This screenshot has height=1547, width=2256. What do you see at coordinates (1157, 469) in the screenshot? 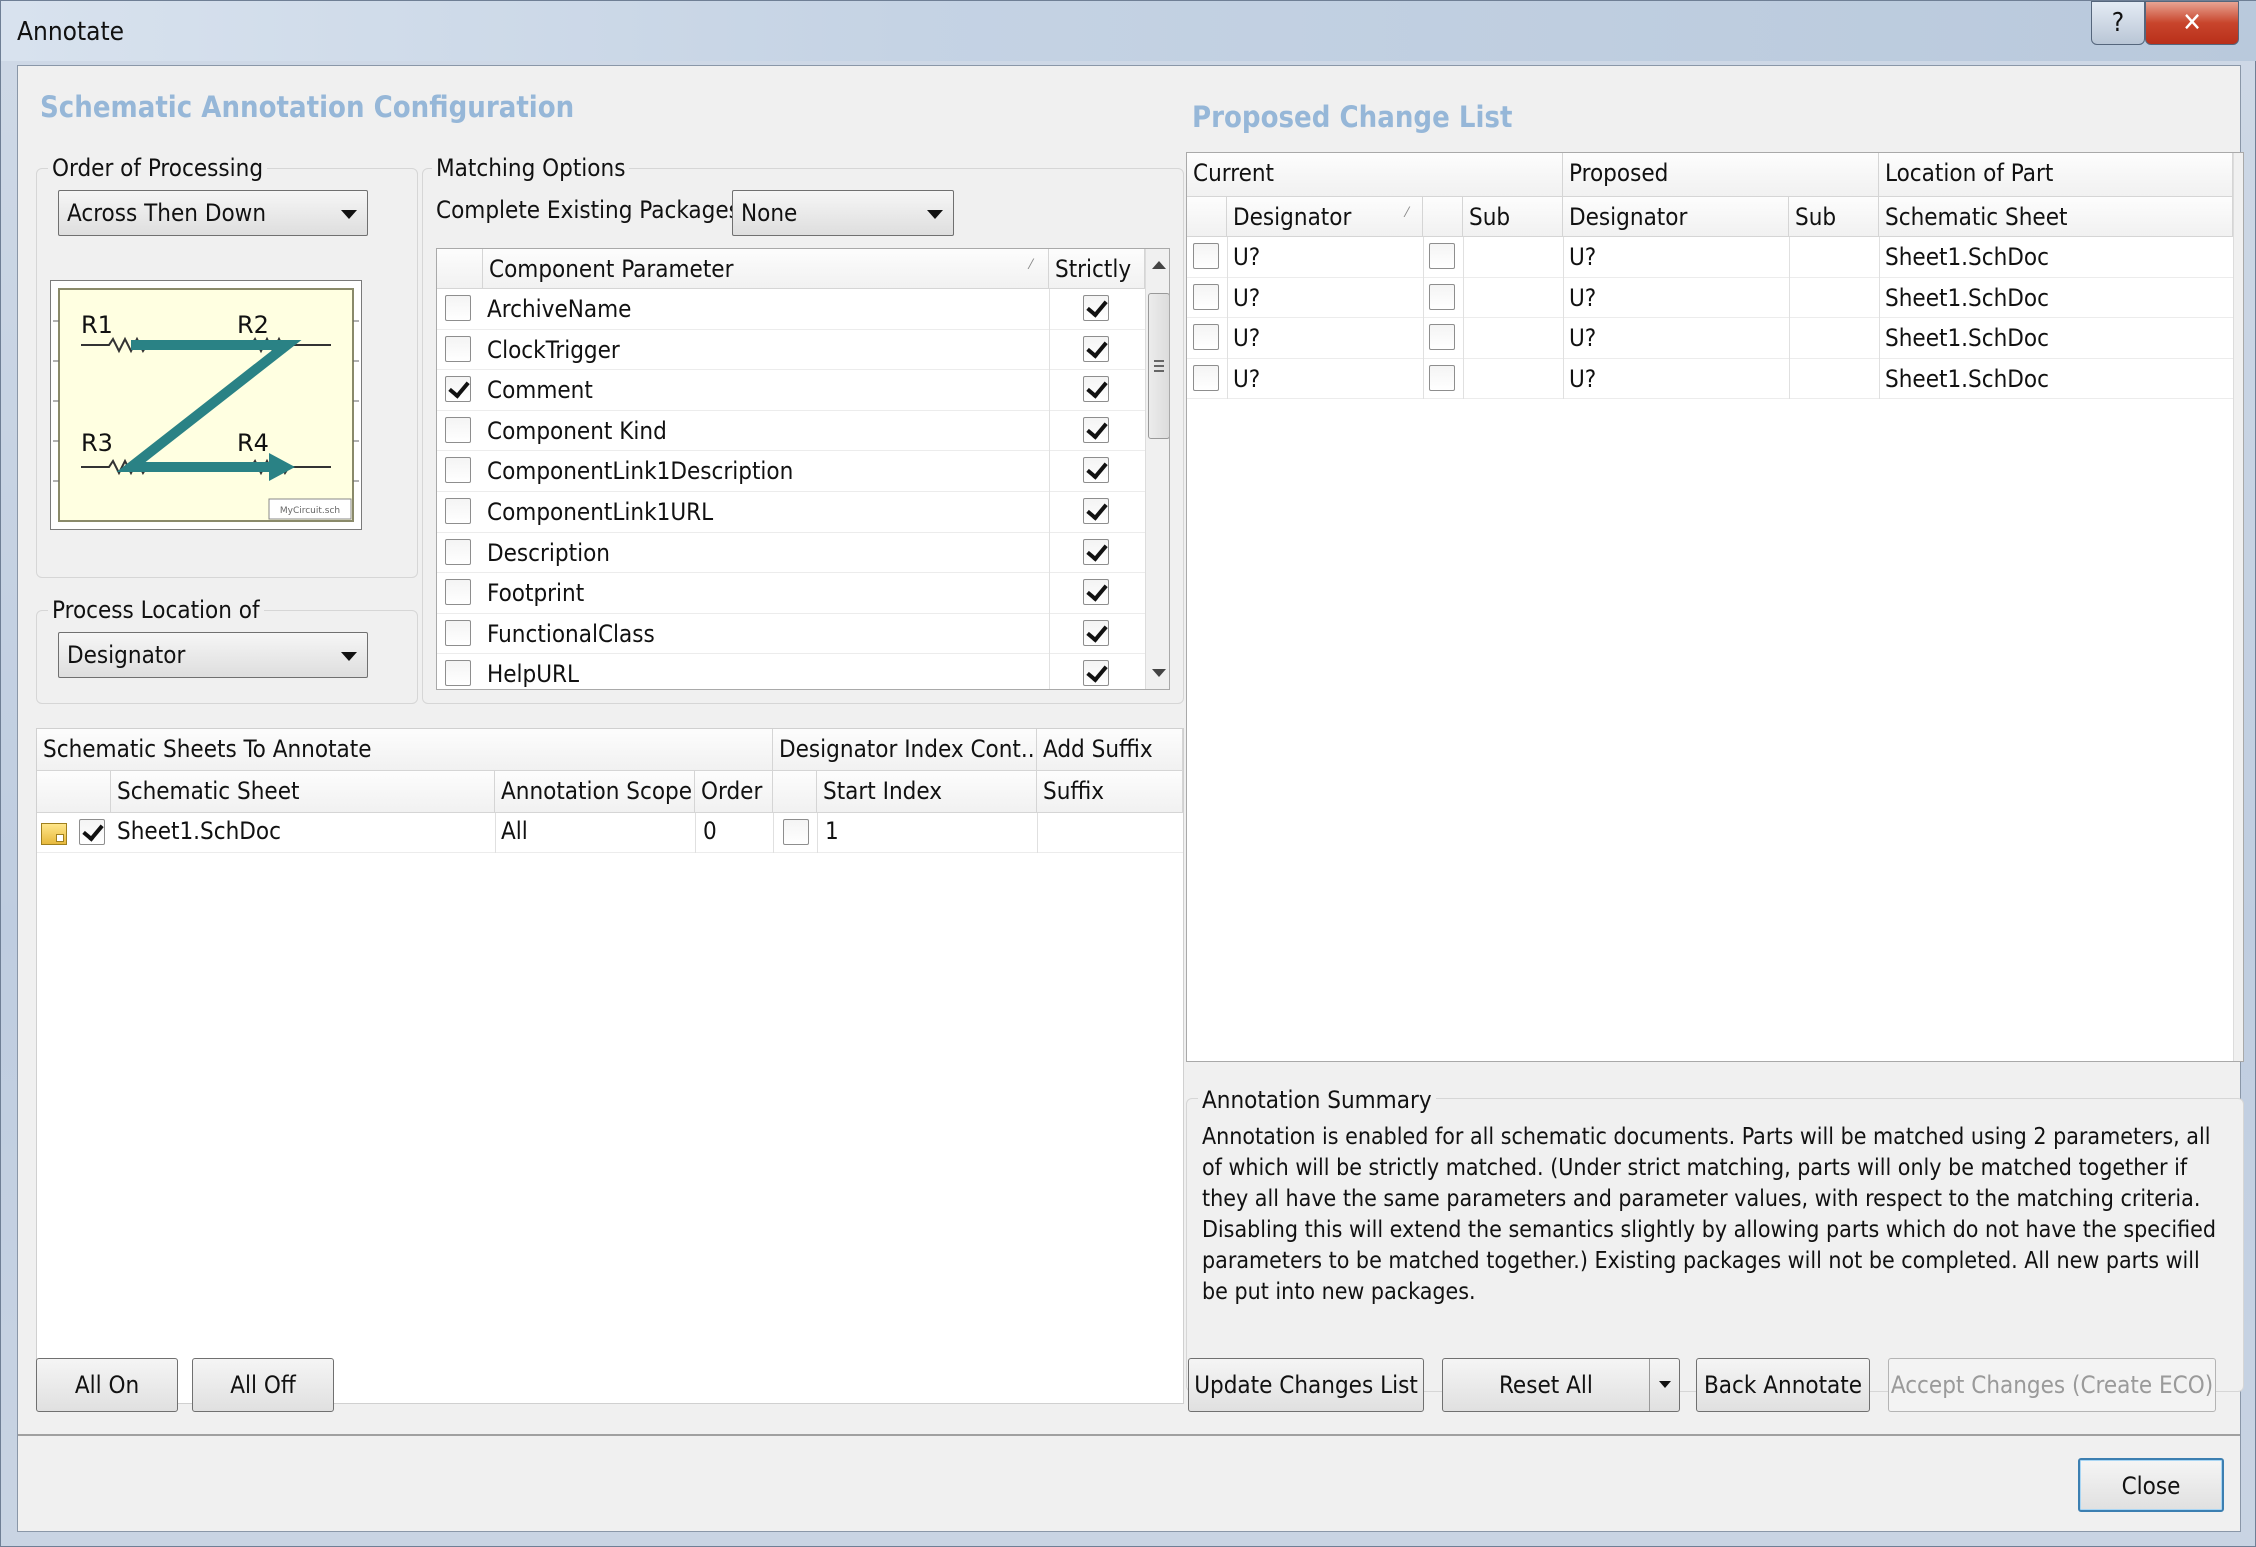
I see `matching-scrollbar` at bounding box center [1157, 469].